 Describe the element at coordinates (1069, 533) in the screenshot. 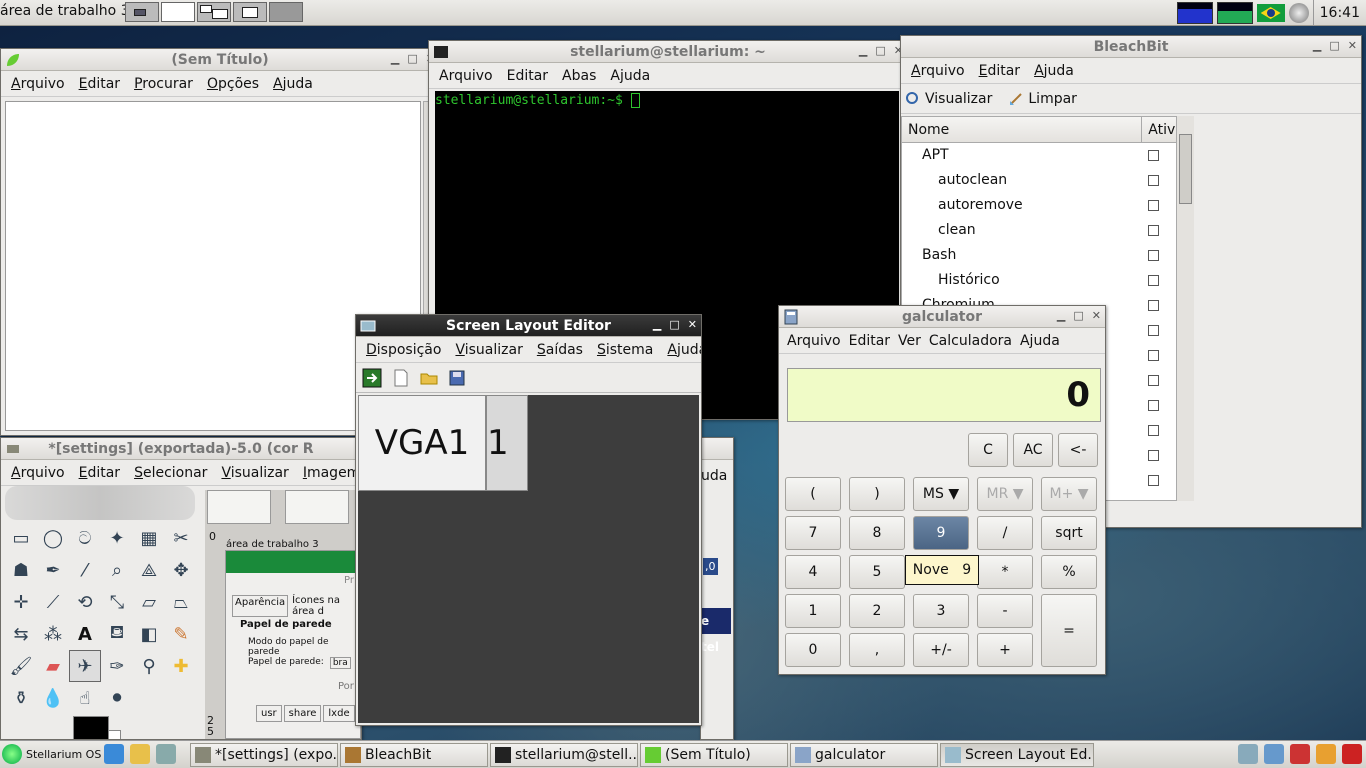

I see `sqrt-button: sqrt` at that location.